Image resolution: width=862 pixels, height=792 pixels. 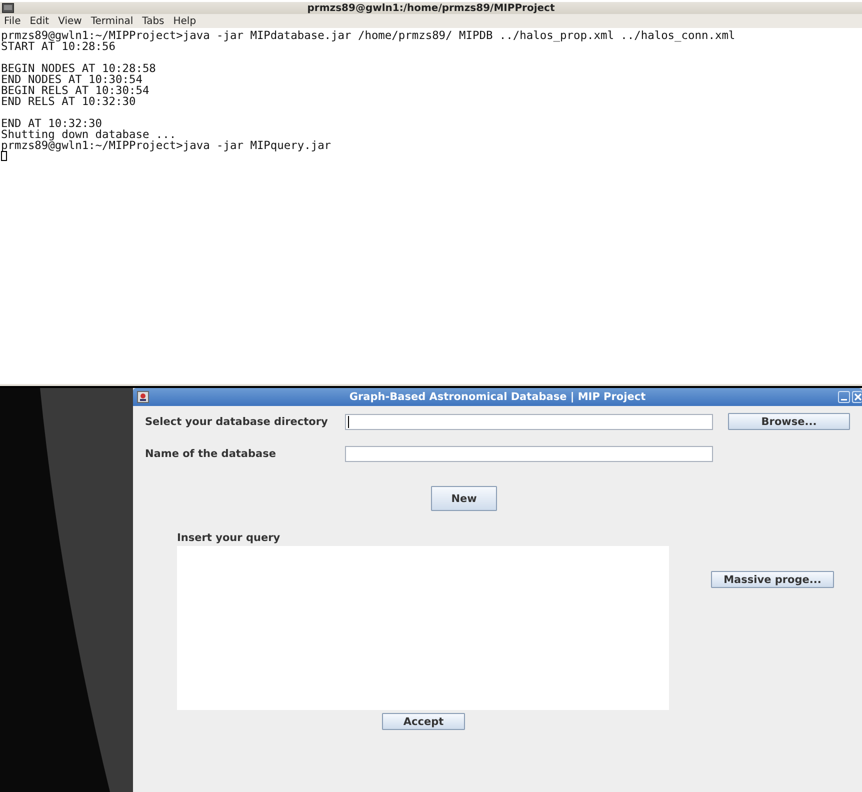 What do you see at coordinates (529, 422) in the screenshot?
I see `directory-field` at bounding box center [529, 422].